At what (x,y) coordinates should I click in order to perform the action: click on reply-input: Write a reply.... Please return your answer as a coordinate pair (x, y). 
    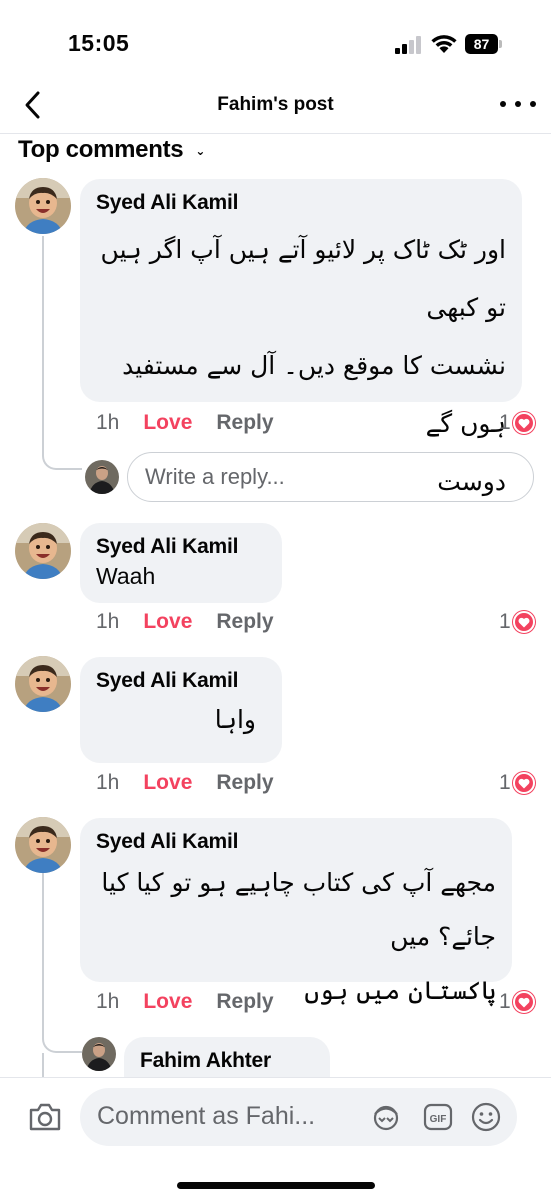
    Looking at the image, I should click on (330, 477).